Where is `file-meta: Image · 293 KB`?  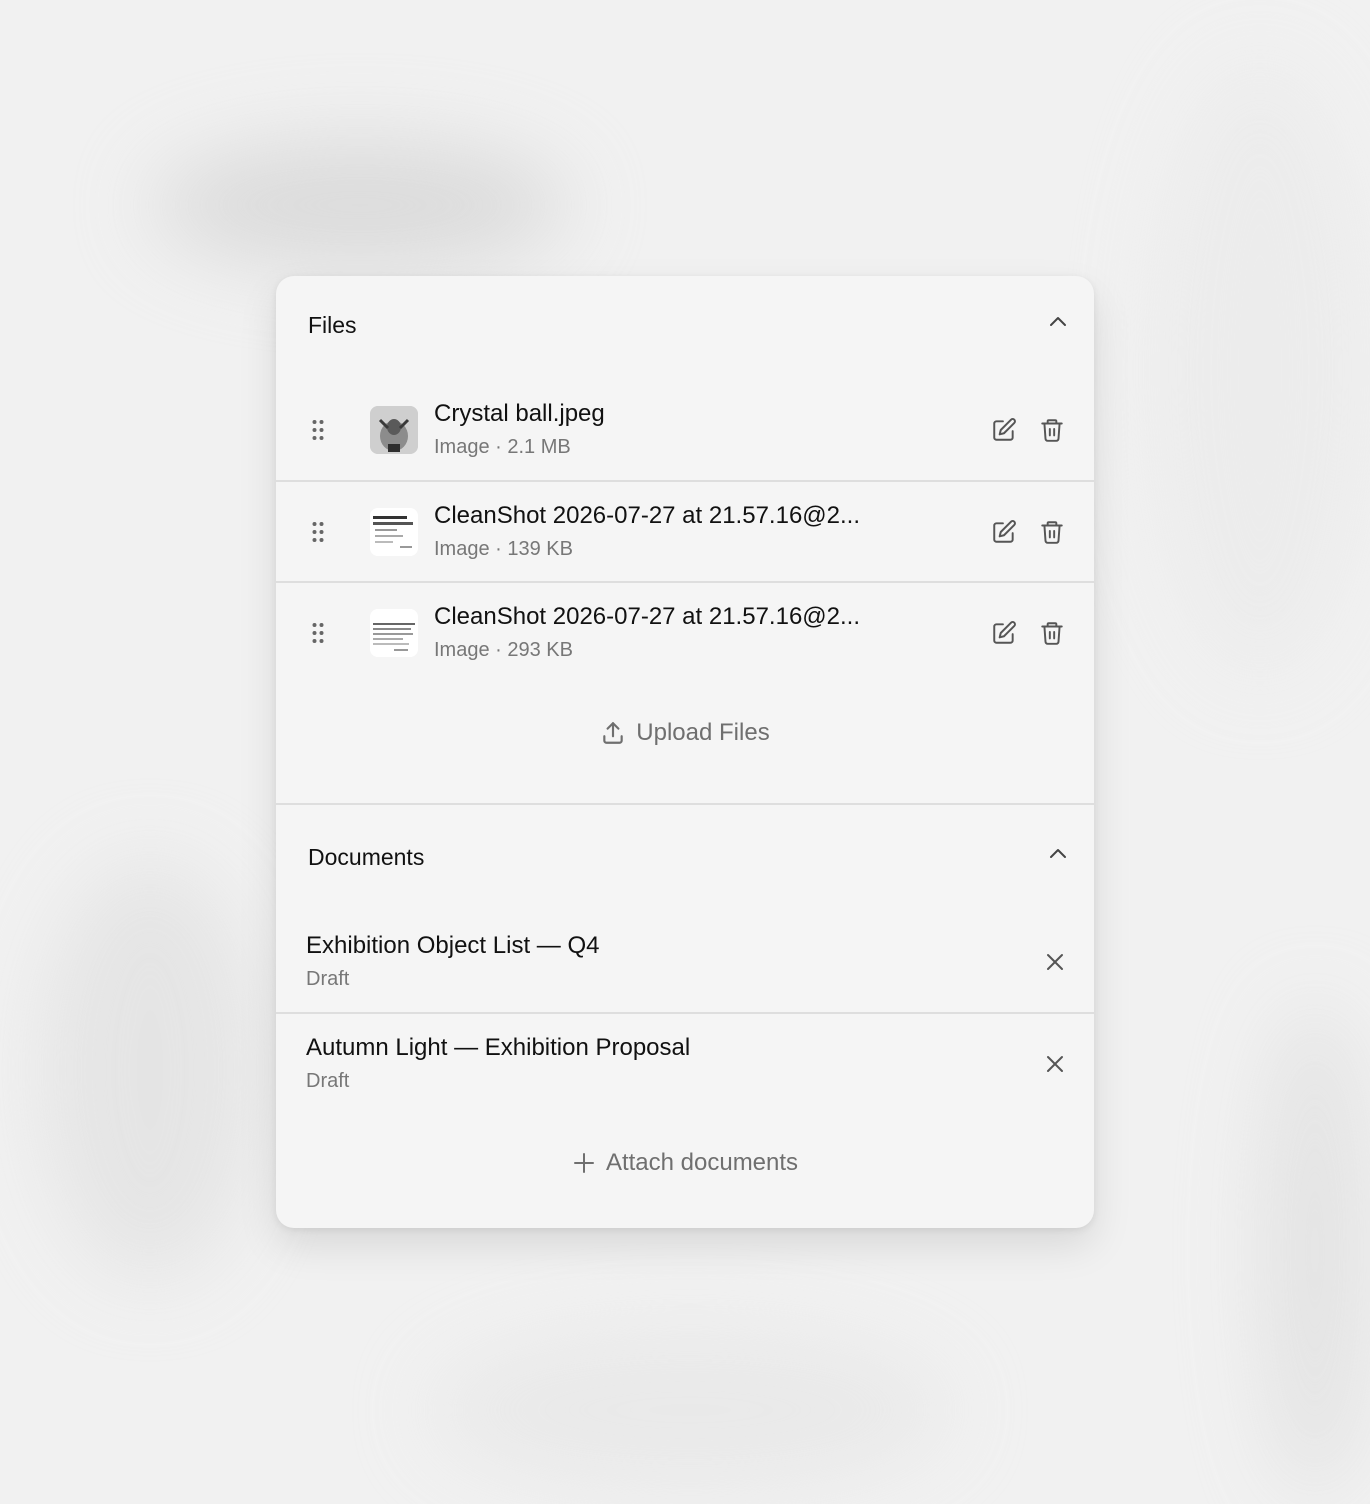 file-meta: Image · 293 KB is located at coordinates (503, 650).